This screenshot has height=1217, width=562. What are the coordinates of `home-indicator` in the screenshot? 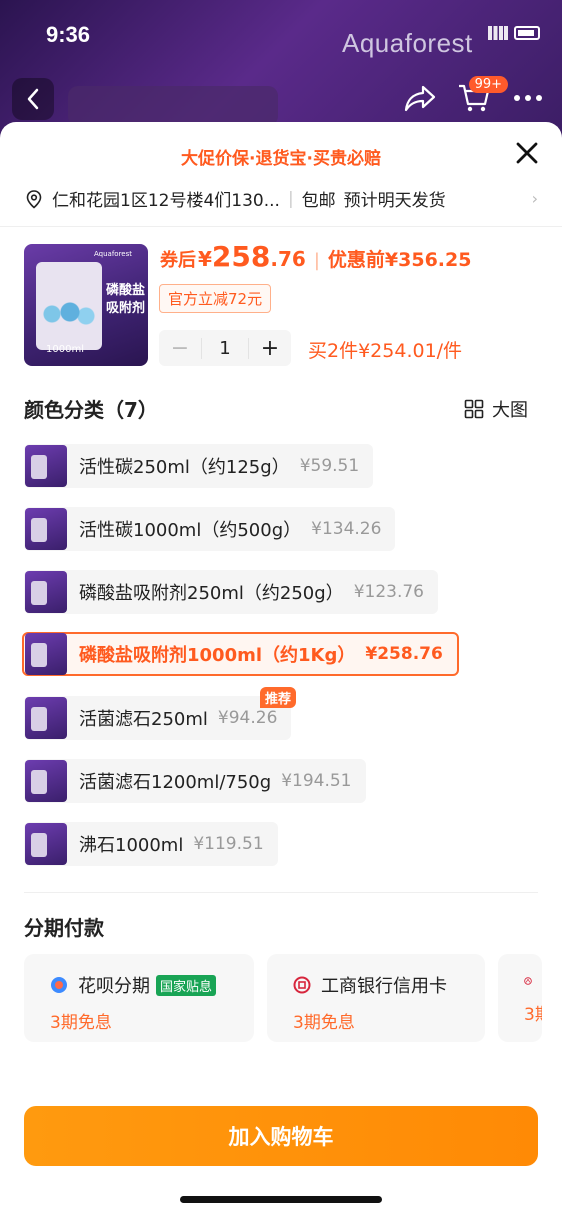 It's located at (281, 1199).